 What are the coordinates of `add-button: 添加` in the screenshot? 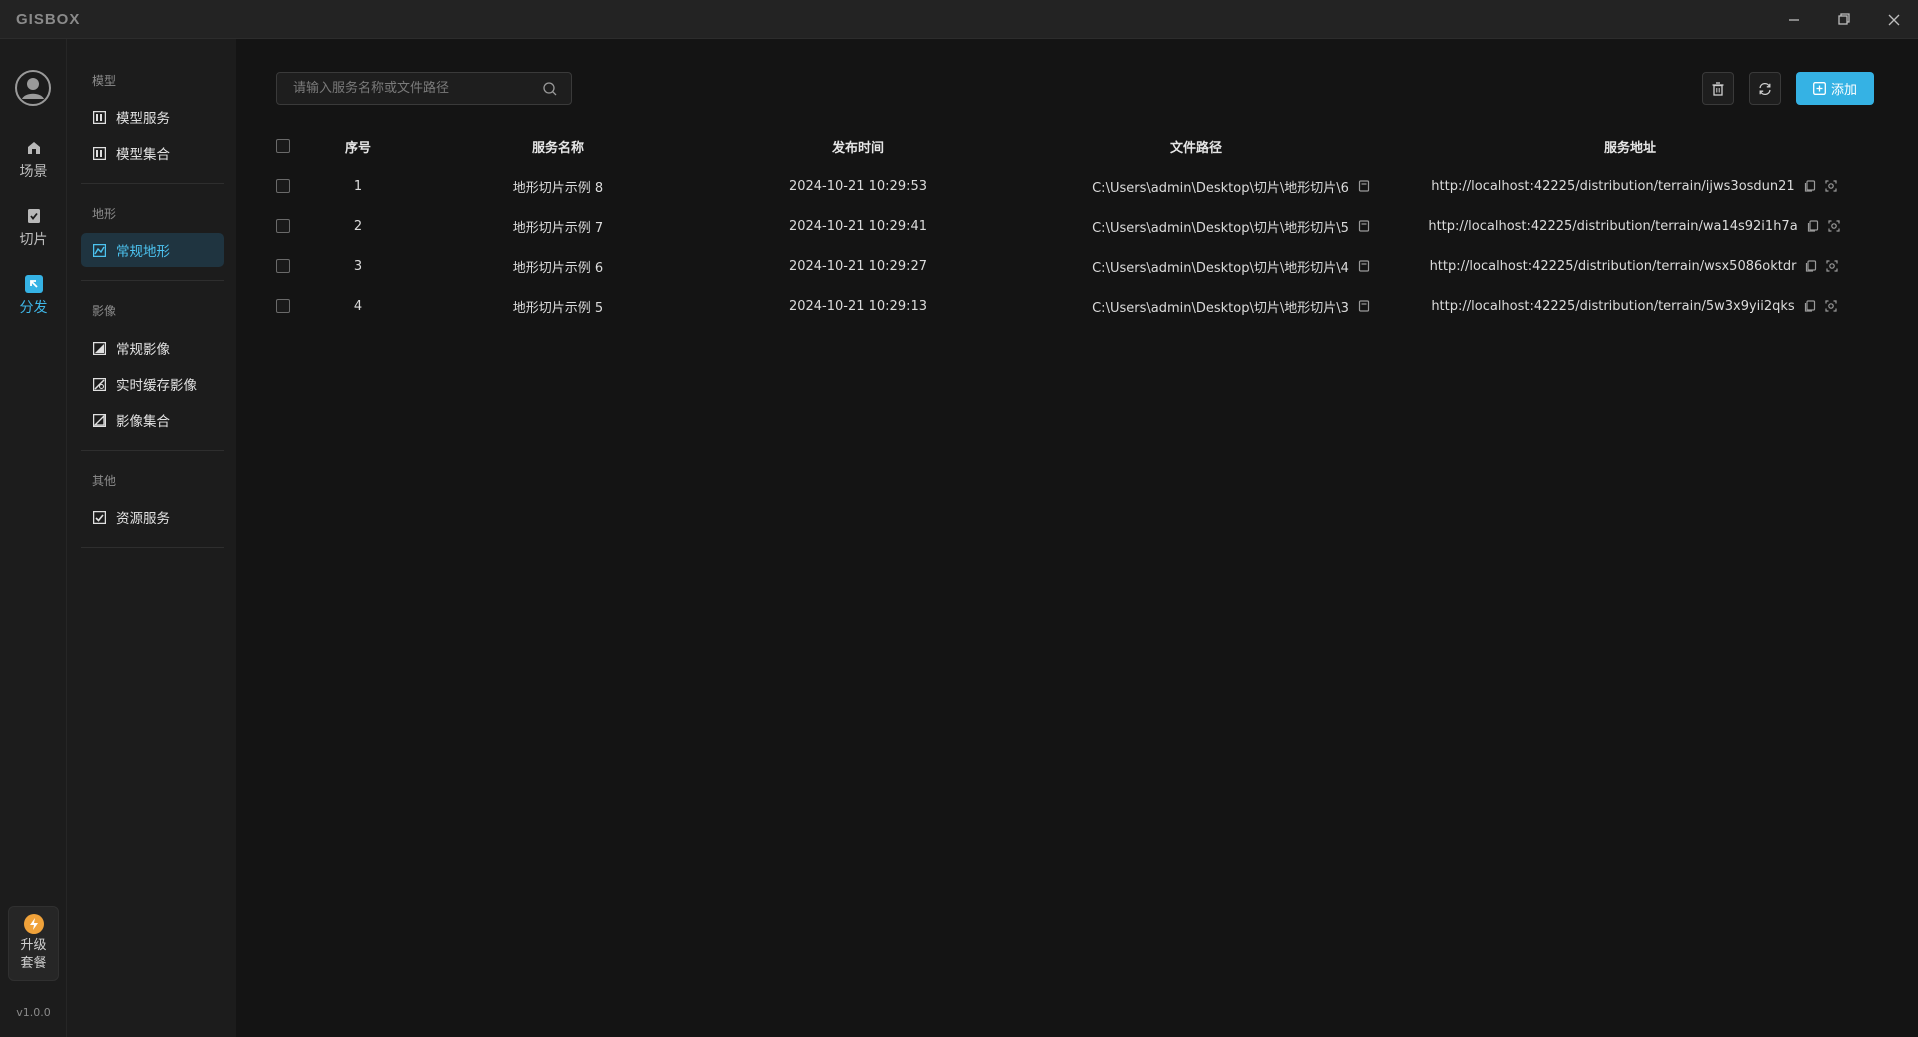 It's located at (1835, 88).